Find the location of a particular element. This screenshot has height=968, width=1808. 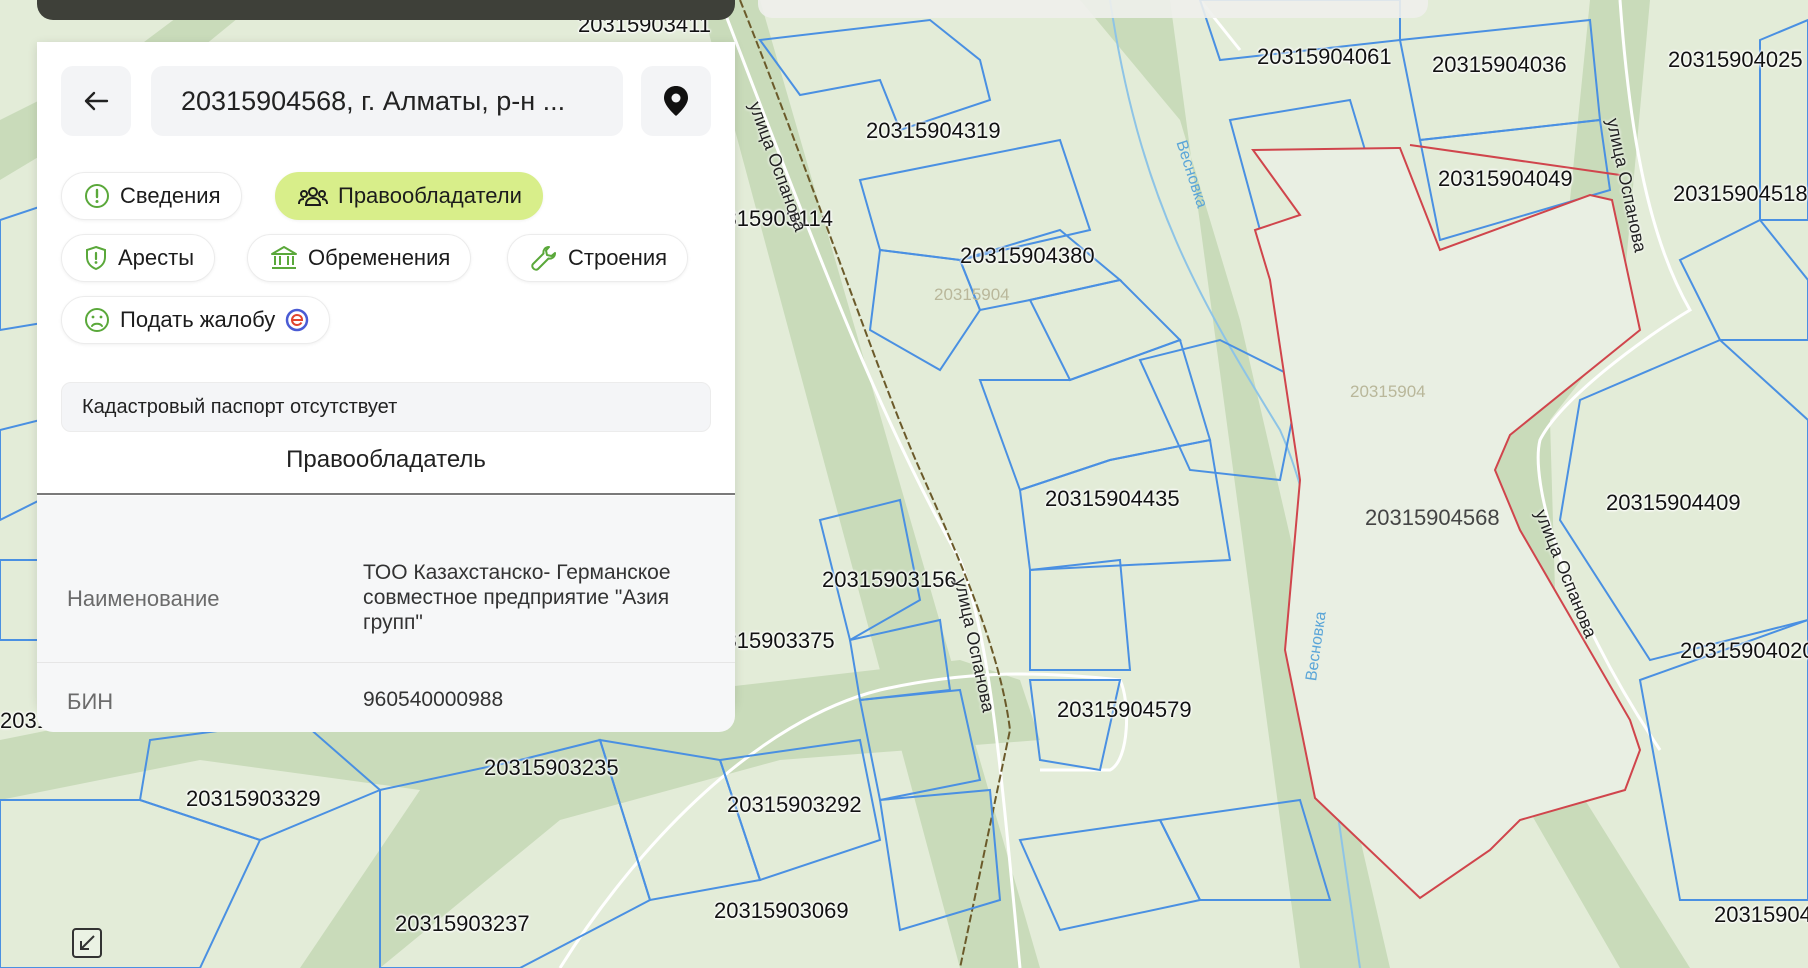

parcel-label: 20315903069 is located at coordinates (781, 911).